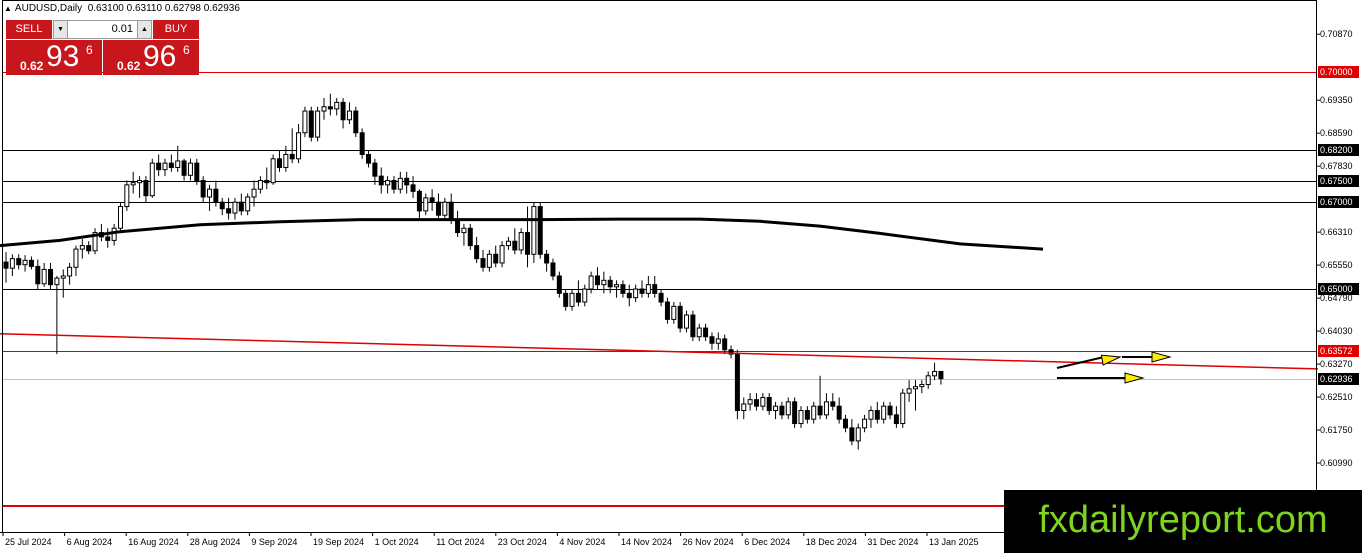 The width and height of the screenshot is (1362, 553). What do you see at coordinates (102, 29) in the screenshot?
I see `lot-size-input: 0.01` at bounding box center [102, 29].